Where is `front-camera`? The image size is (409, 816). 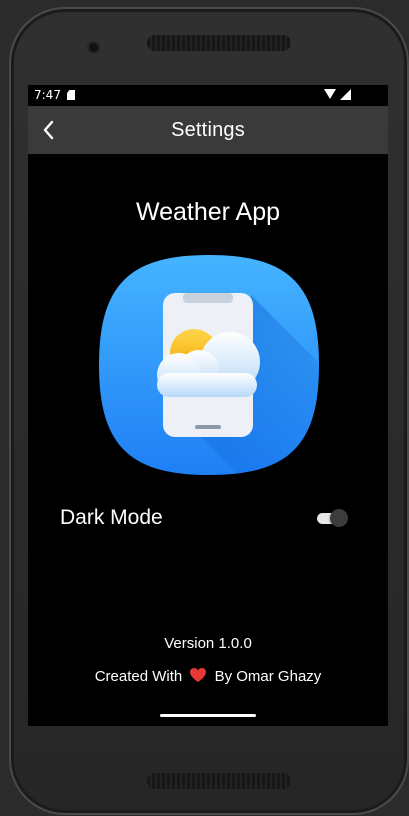
front-camera is located at coordinates (93, 47).